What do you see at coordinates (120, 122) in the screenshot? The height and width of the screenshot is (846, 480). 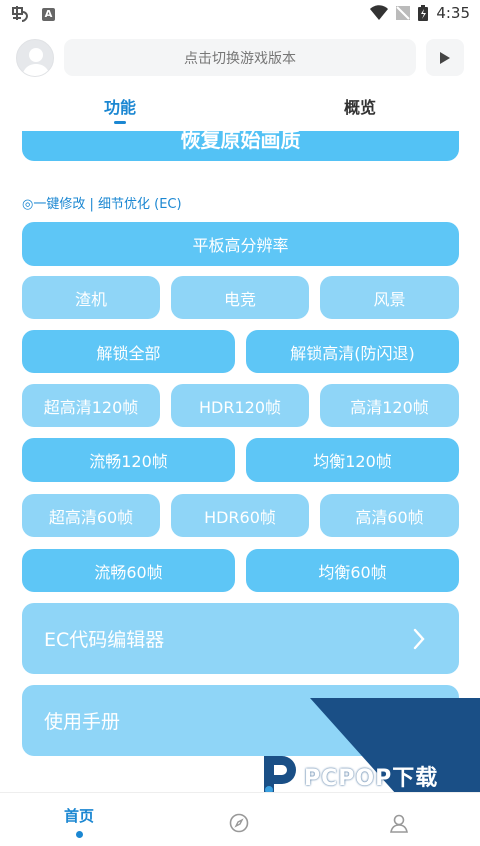 I see `tab-indicator` at bounding box center [120, 122].